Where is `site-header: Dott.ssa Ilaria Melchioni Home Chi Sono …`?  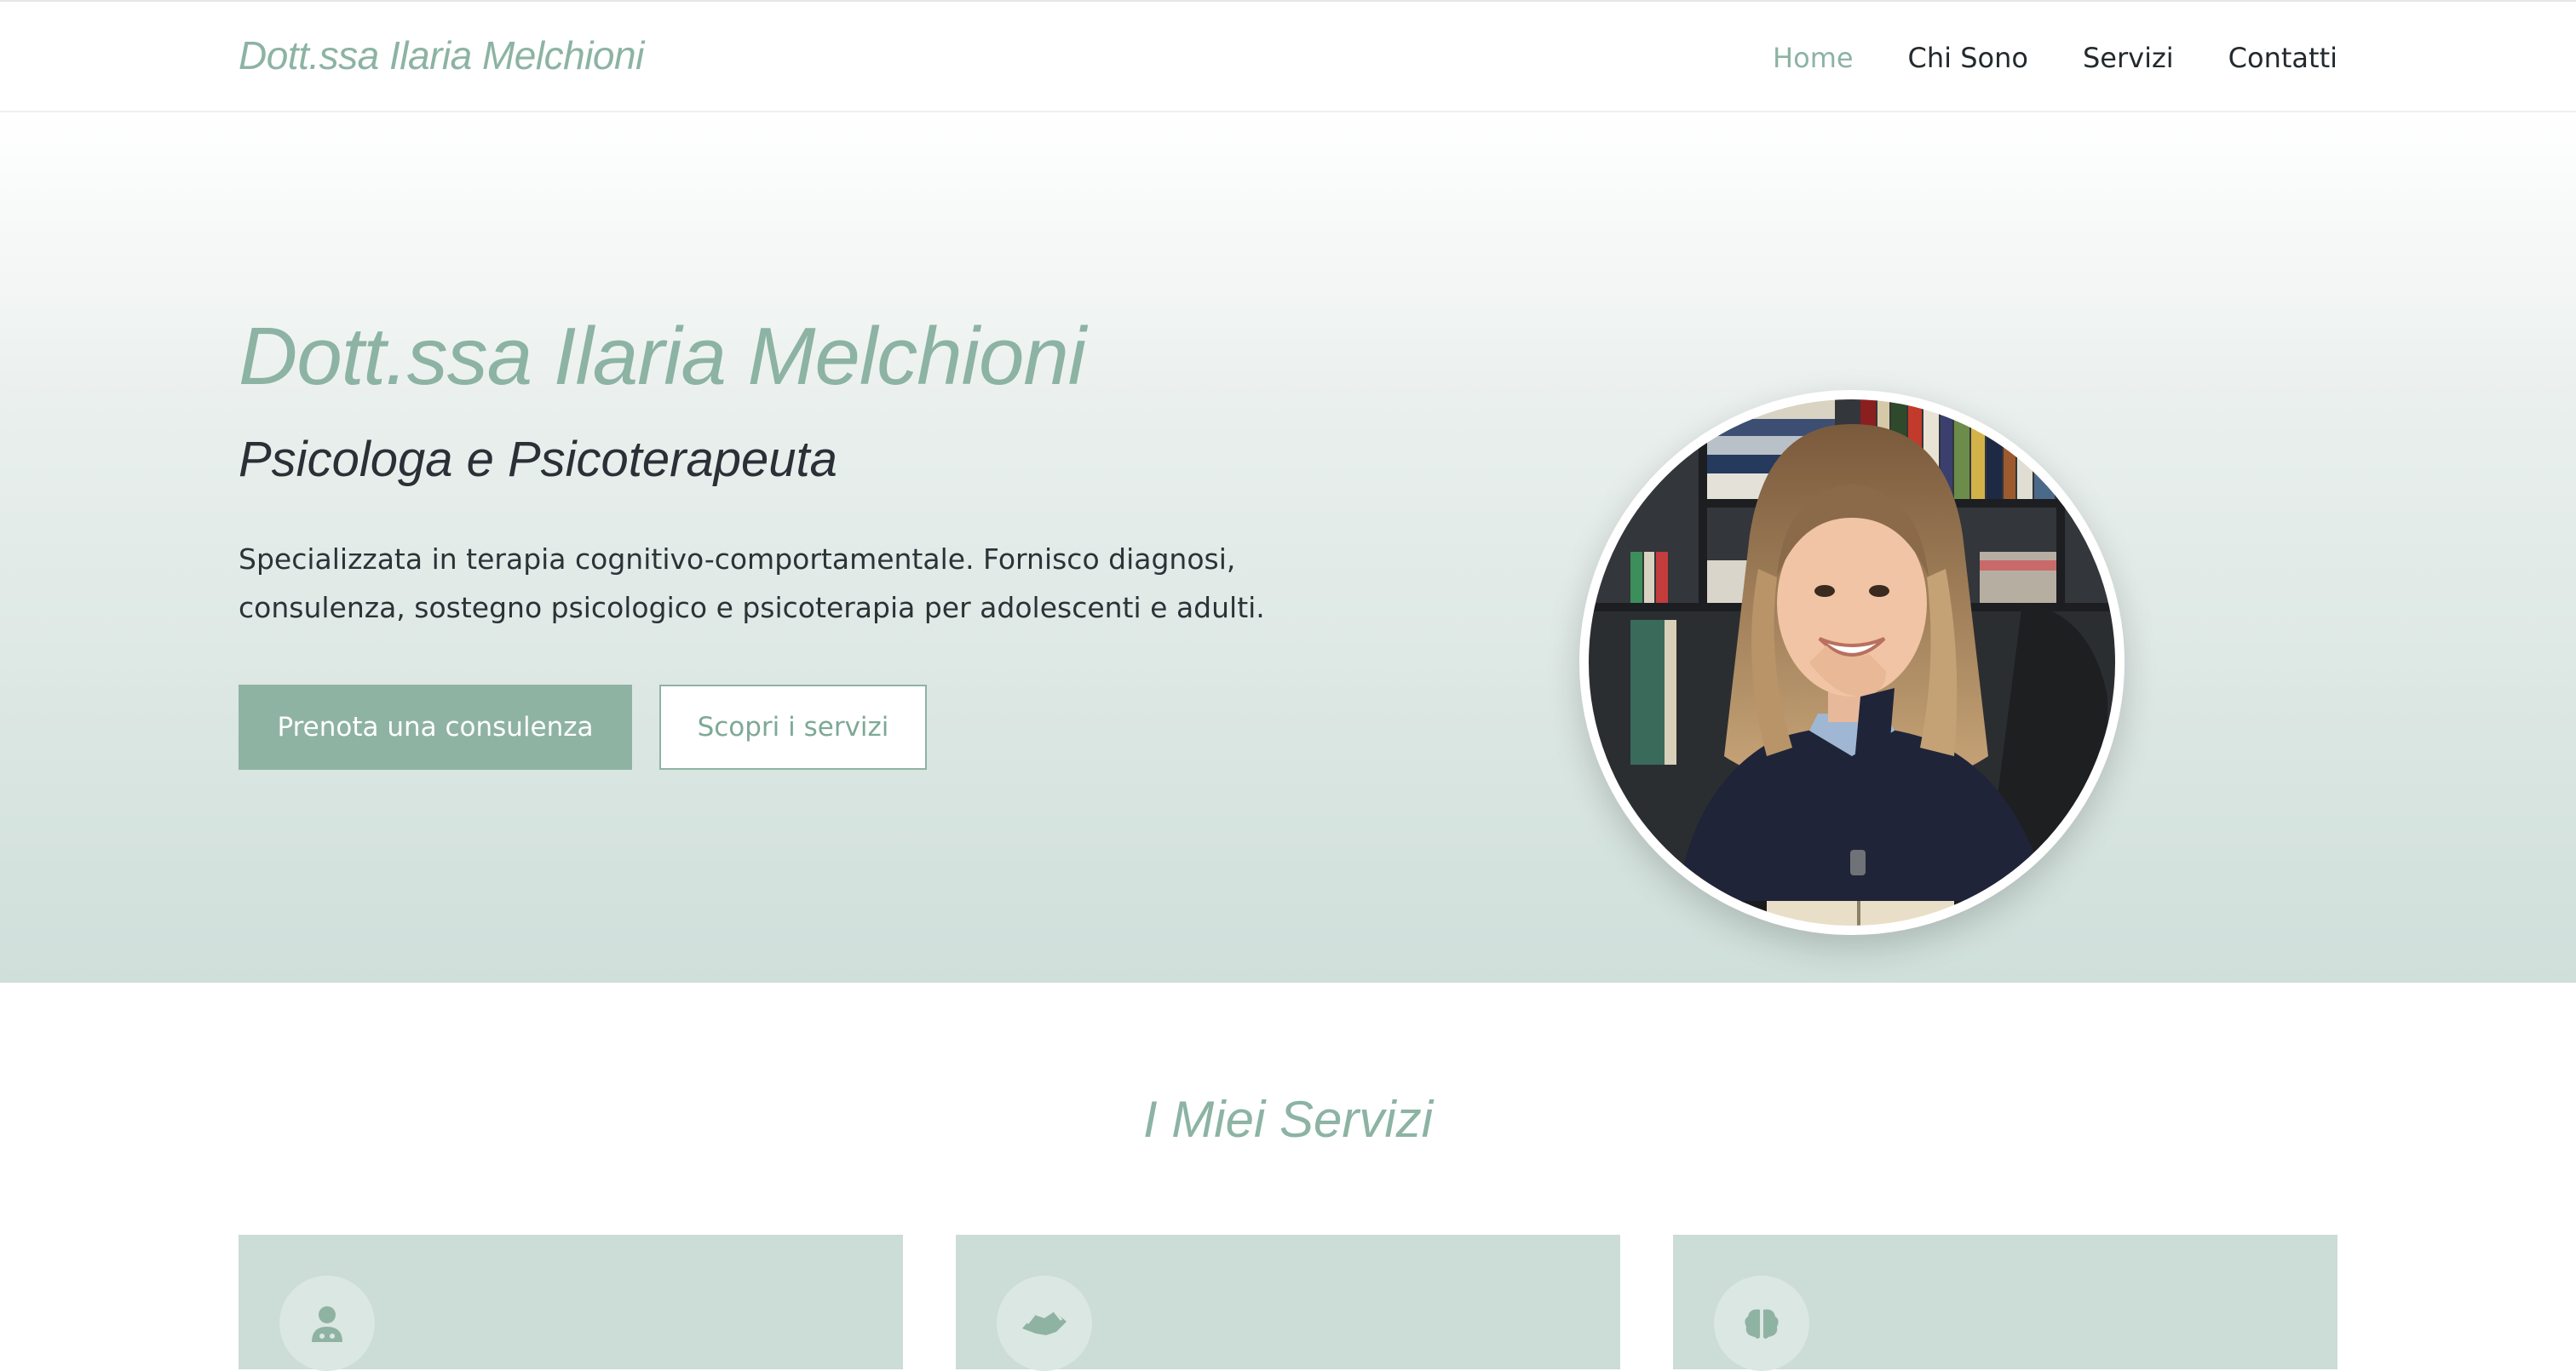
site-header: Dott.ssa Ilaria Melchioni Home Chi Sono … is located at coordinates (1288, 56).